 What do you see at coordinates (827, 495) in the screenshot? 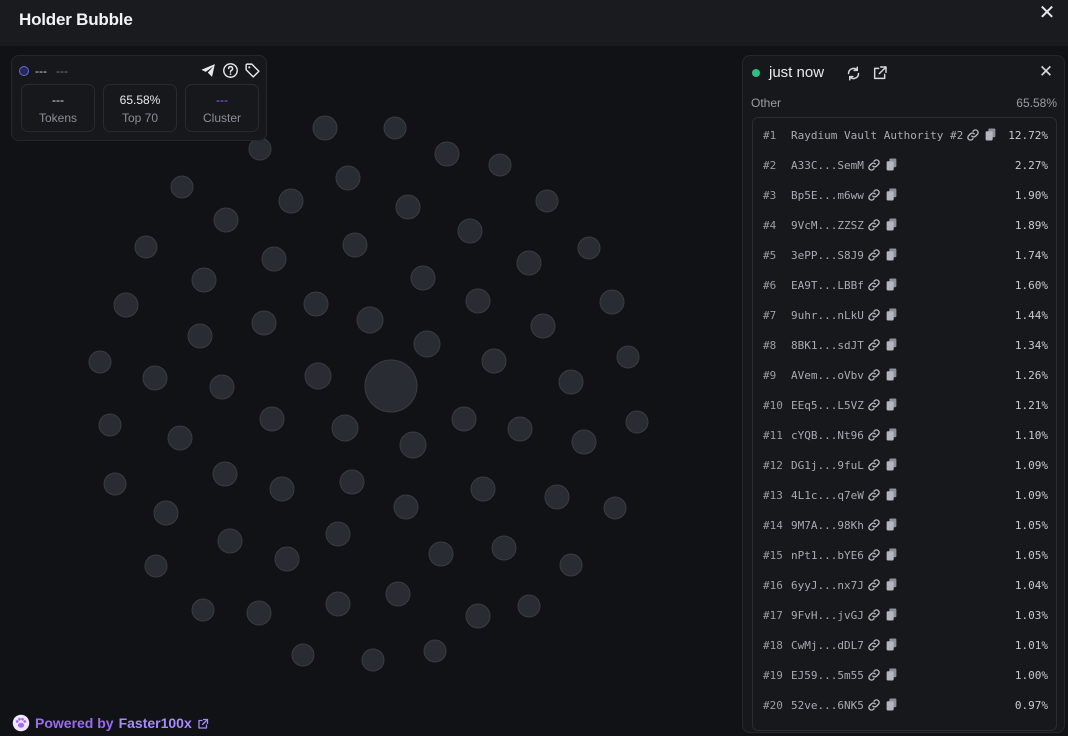
I see `holder-address: 4L1c...q7eW` at bounding box center [827, 495].